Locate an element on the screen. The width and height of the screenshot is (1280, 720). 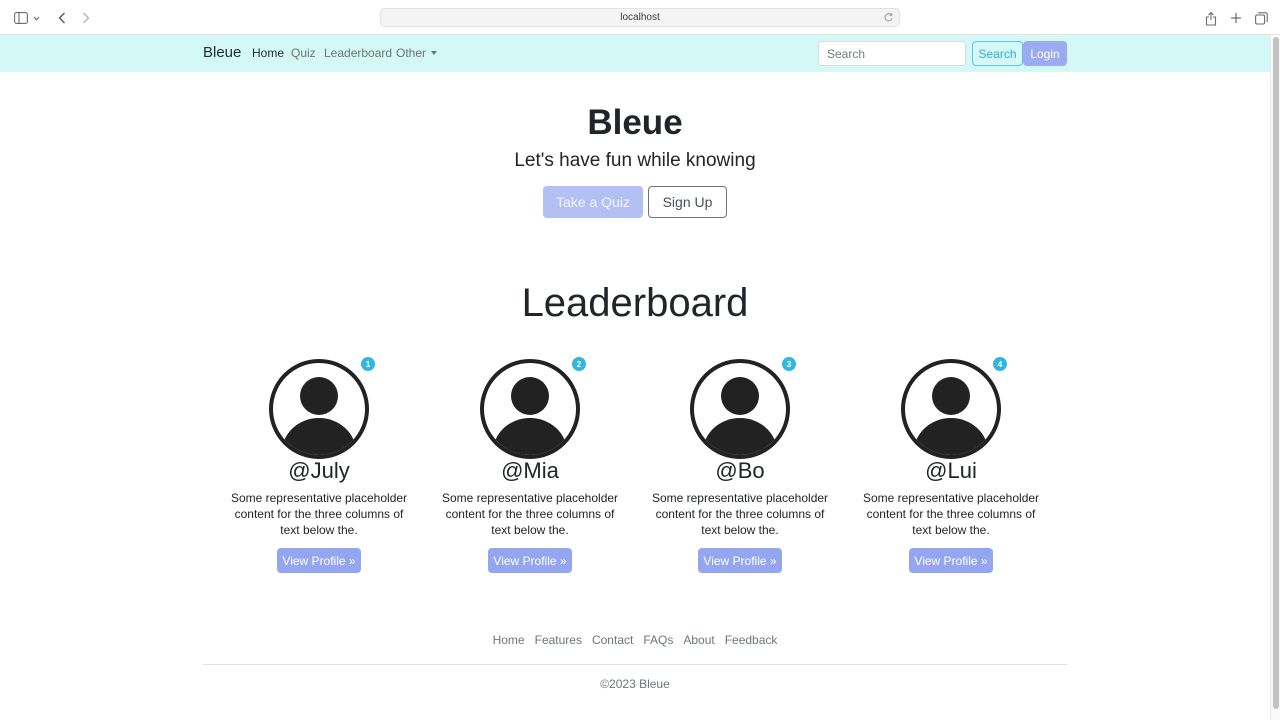
footer-link-features: Features is located at coordinates (558, 640).